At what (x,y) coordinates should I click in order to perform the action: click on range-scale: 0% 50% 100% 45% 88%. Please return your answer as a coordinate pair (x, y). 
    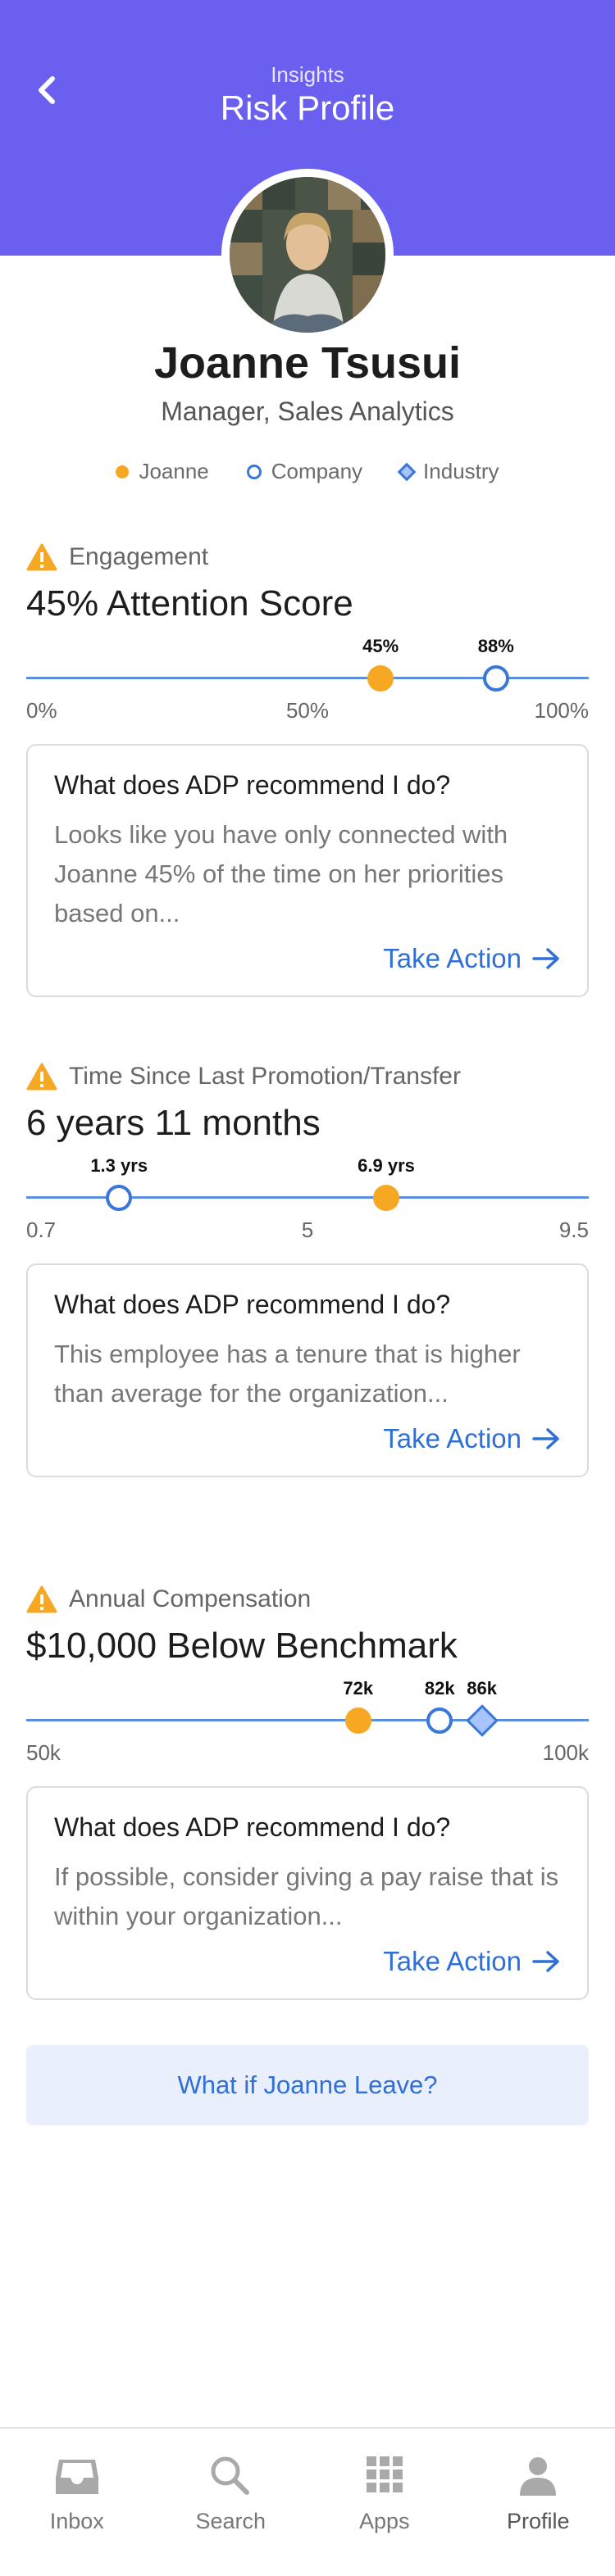
    Looking at the image, I should click on (307, 681).